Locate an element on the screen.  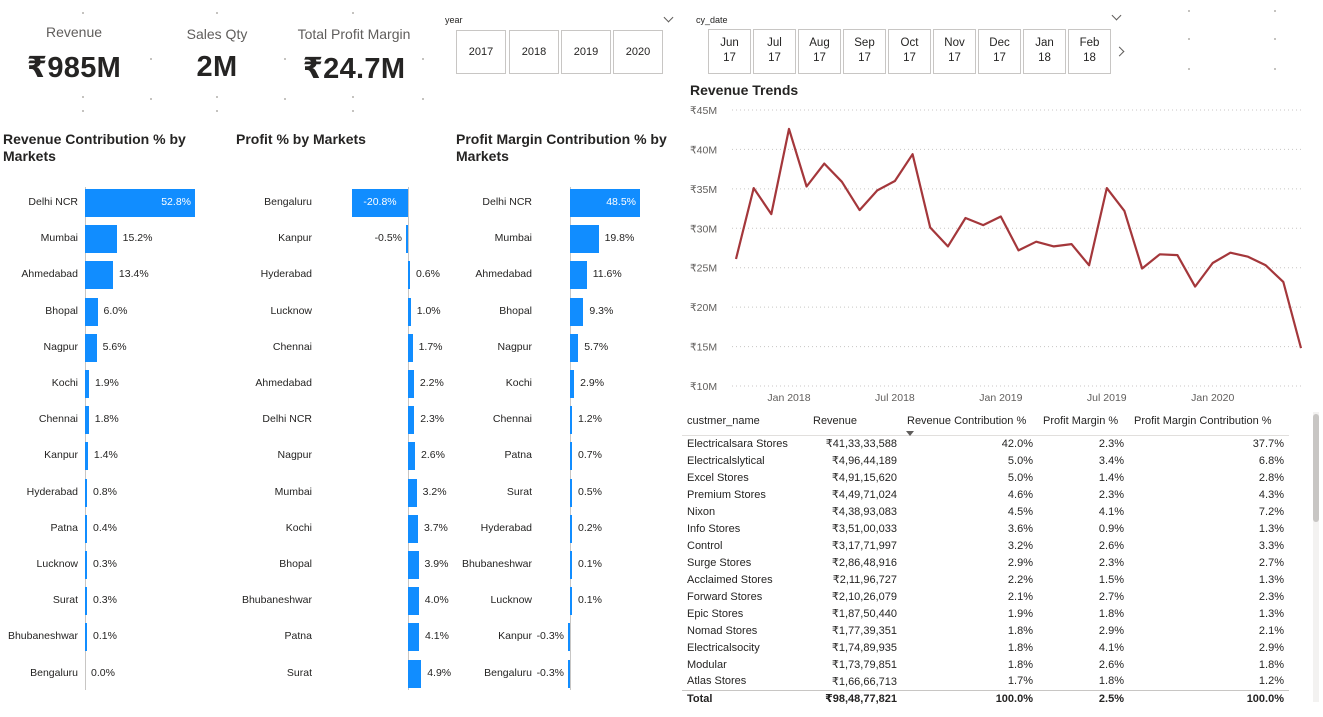
date-tile-nov-17: Nov 17 is located at coordinates (954, 51).